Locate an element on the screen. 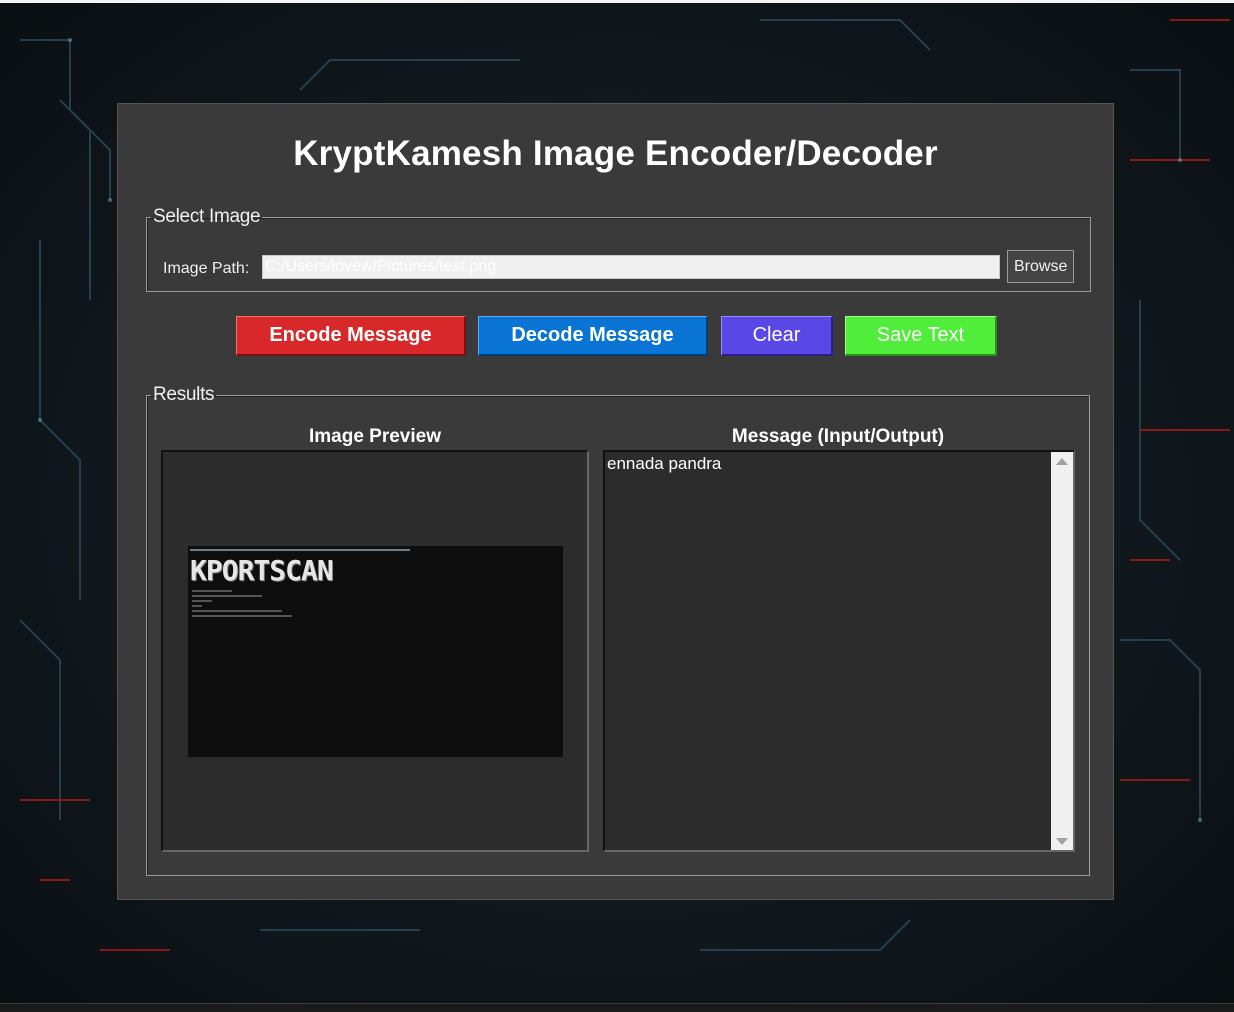 Image resolution: width=1234 pixels, height=1012 pixels. image-preview-heading: Image Preview is located at coordinates (375, 436).